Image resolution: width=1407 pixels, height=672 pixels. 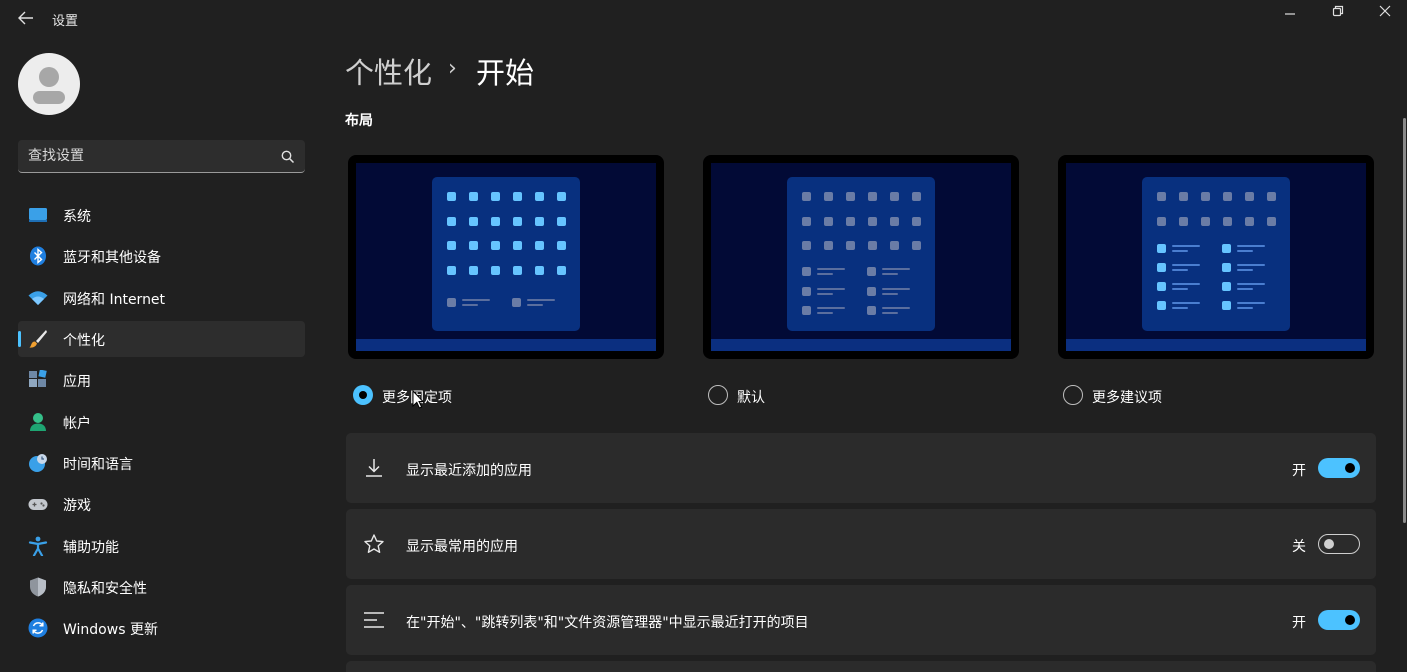 What do you see at coordinates (388, 71) in the screenshot?
I see `breadcrumb-parent: 个性化` at bounding box center [388, 71].